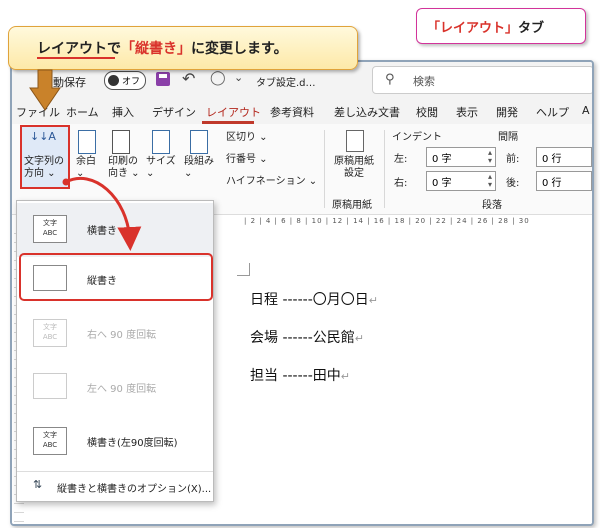 The width and height of the screenshot is (600, 528). I want to click on menu-item-label: 左へ 90 度回転, so click(122, 389).